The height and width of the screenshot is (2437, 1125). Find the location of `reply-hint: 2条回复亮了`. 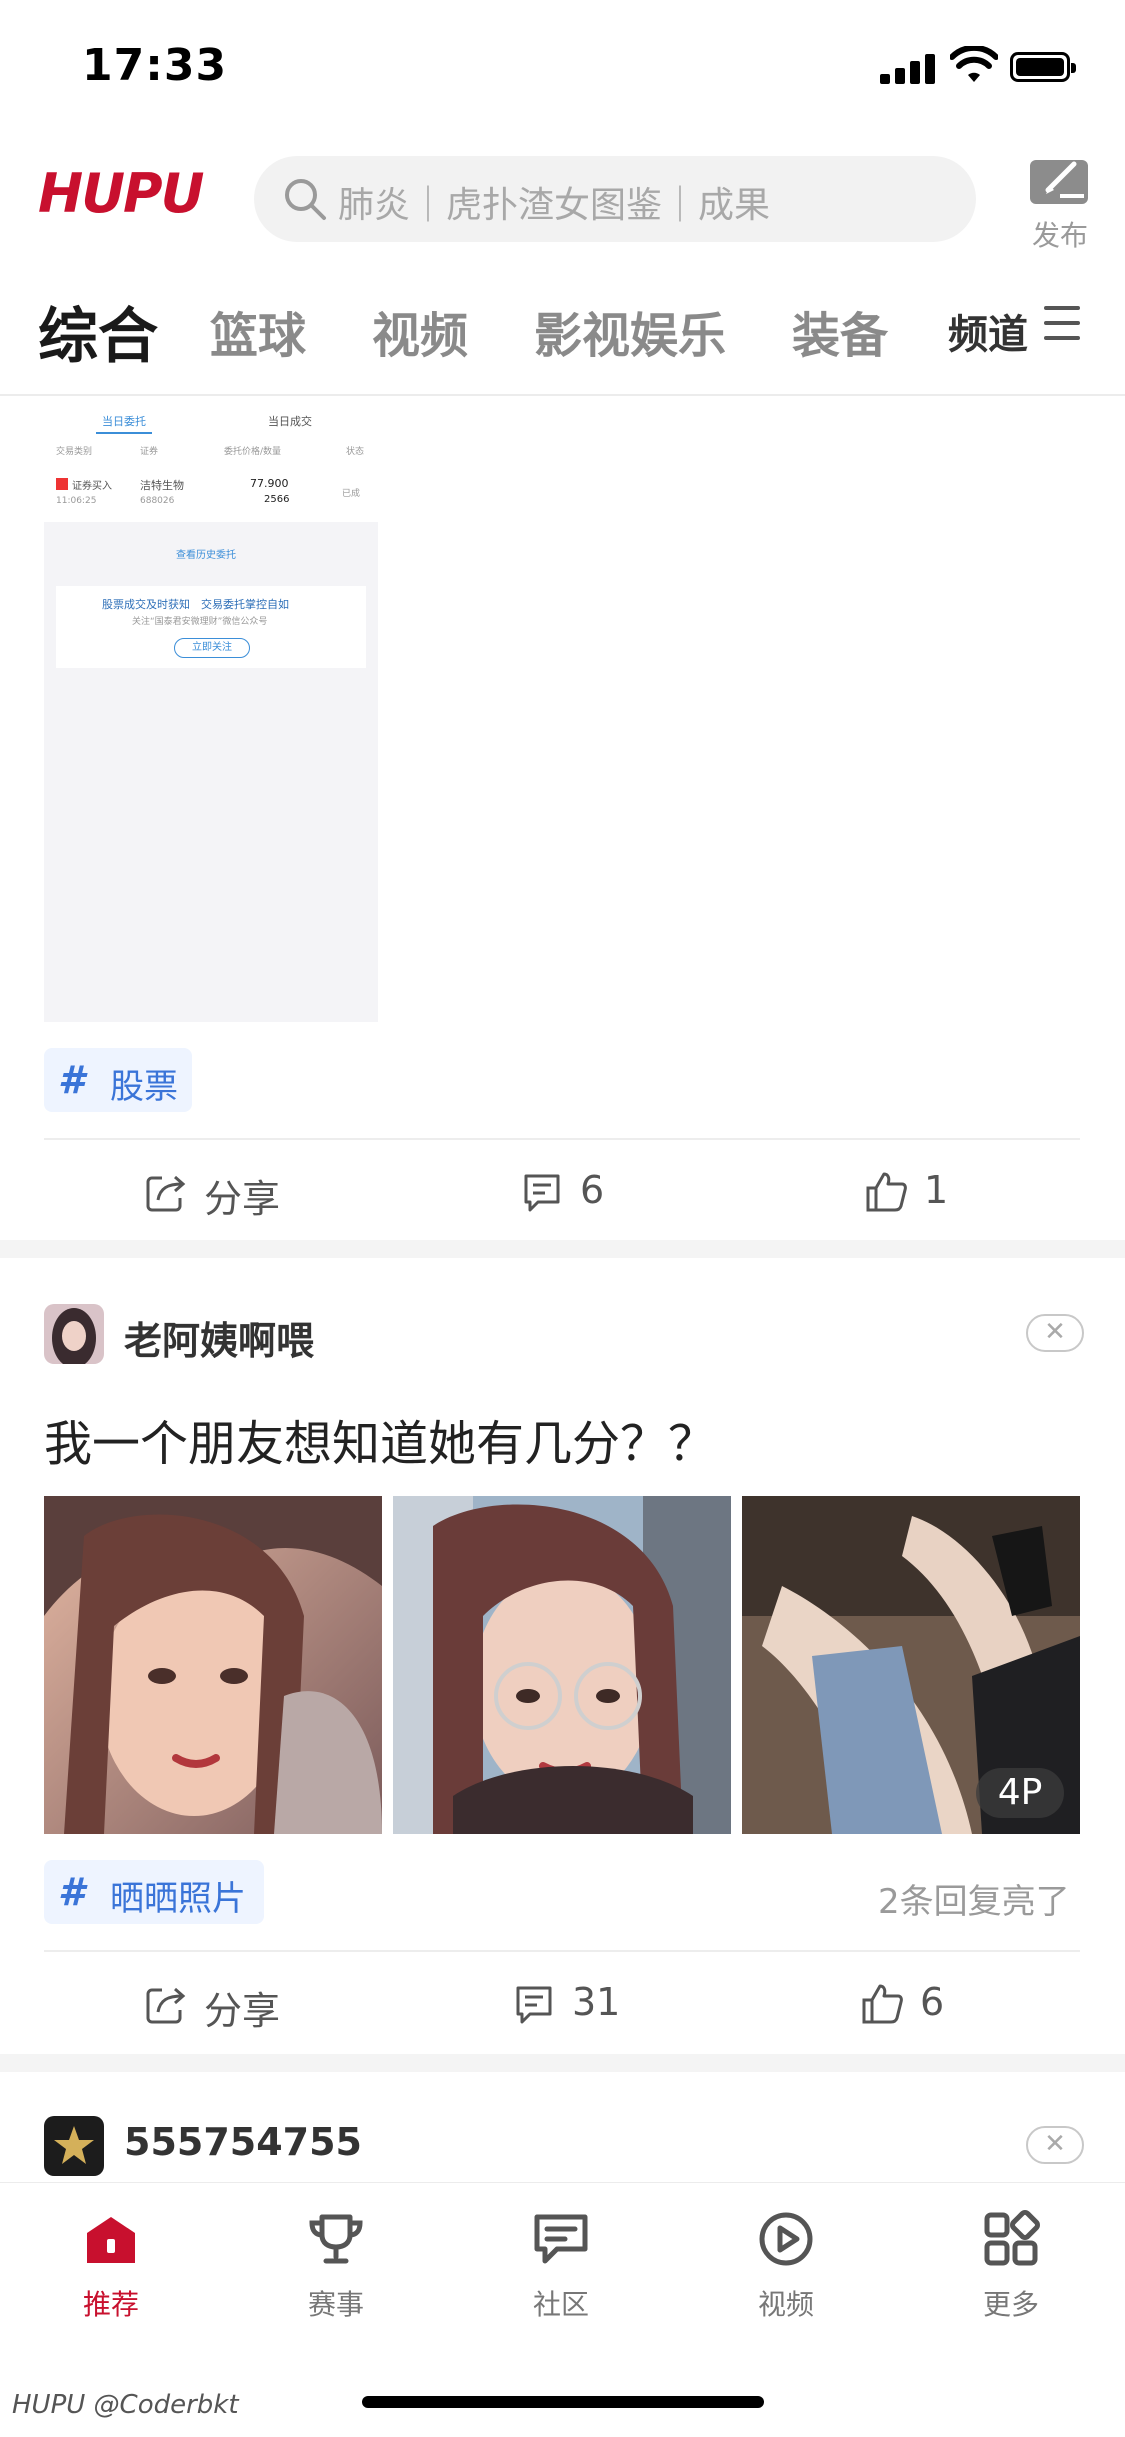

reply-hint: 2条回复亮了 is located at coordinates (974, 1898).